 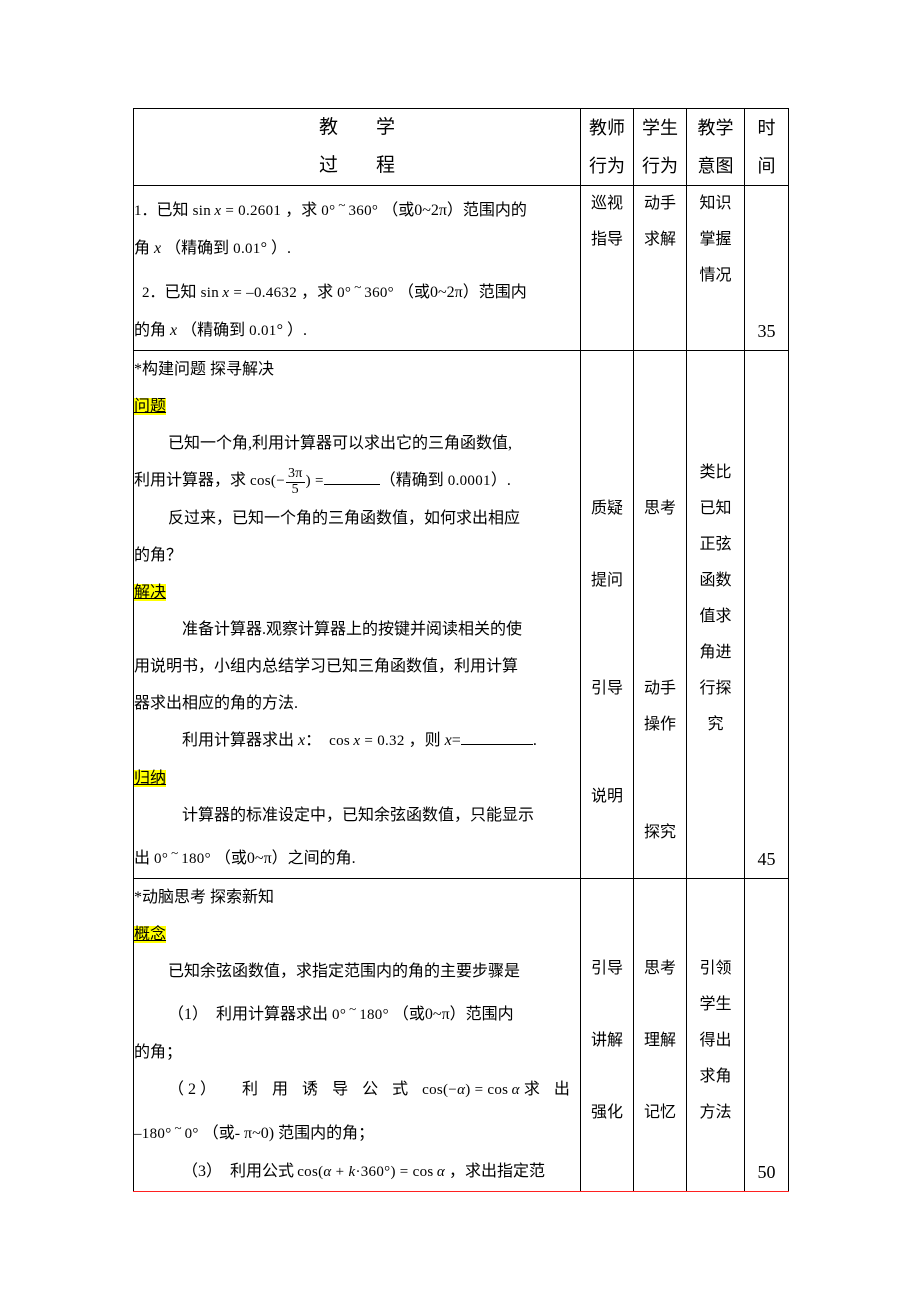 What do you see at coordinates (357, 406) in the screenshot?
I see `heading-wrap-problem: 问题` at bounding box center [357, 406].